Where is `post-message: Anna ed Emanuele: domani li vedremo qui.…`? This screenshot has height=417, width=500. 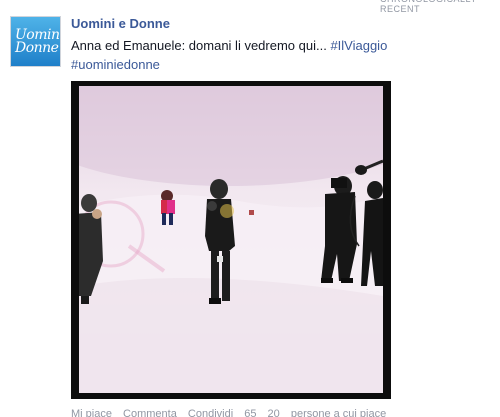 post-message: Anna ed Emanuele: domani li vedremo qui.… is located at coordinates (271, 55).